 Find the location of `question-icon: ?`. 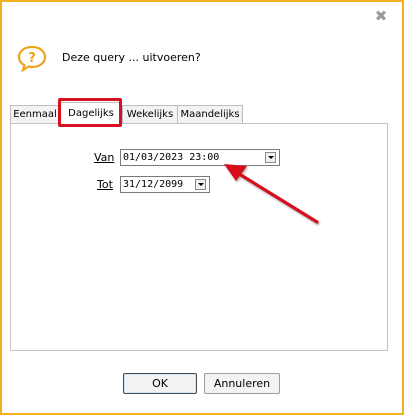

question-icon: ? is located at coordinates (32, 58).